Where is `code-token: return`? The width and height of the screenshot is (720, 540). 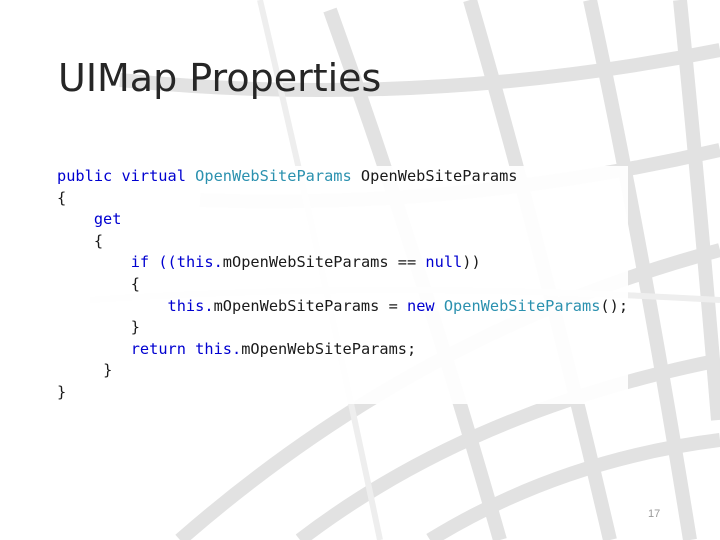
code-token: return is located at coordinates (163, 348).